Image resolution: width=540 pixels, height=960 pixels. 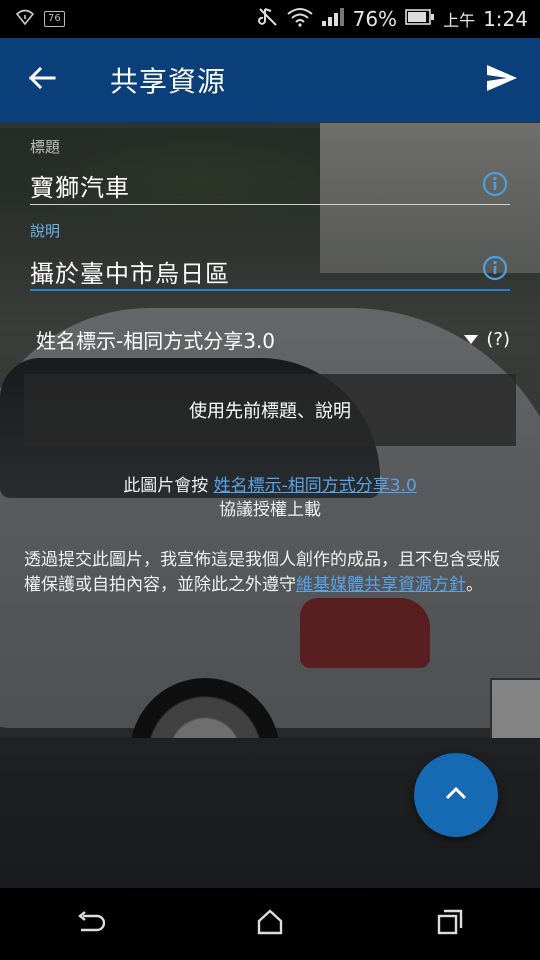 I want to click on scroll-up-button, so click(x=456, y=795).